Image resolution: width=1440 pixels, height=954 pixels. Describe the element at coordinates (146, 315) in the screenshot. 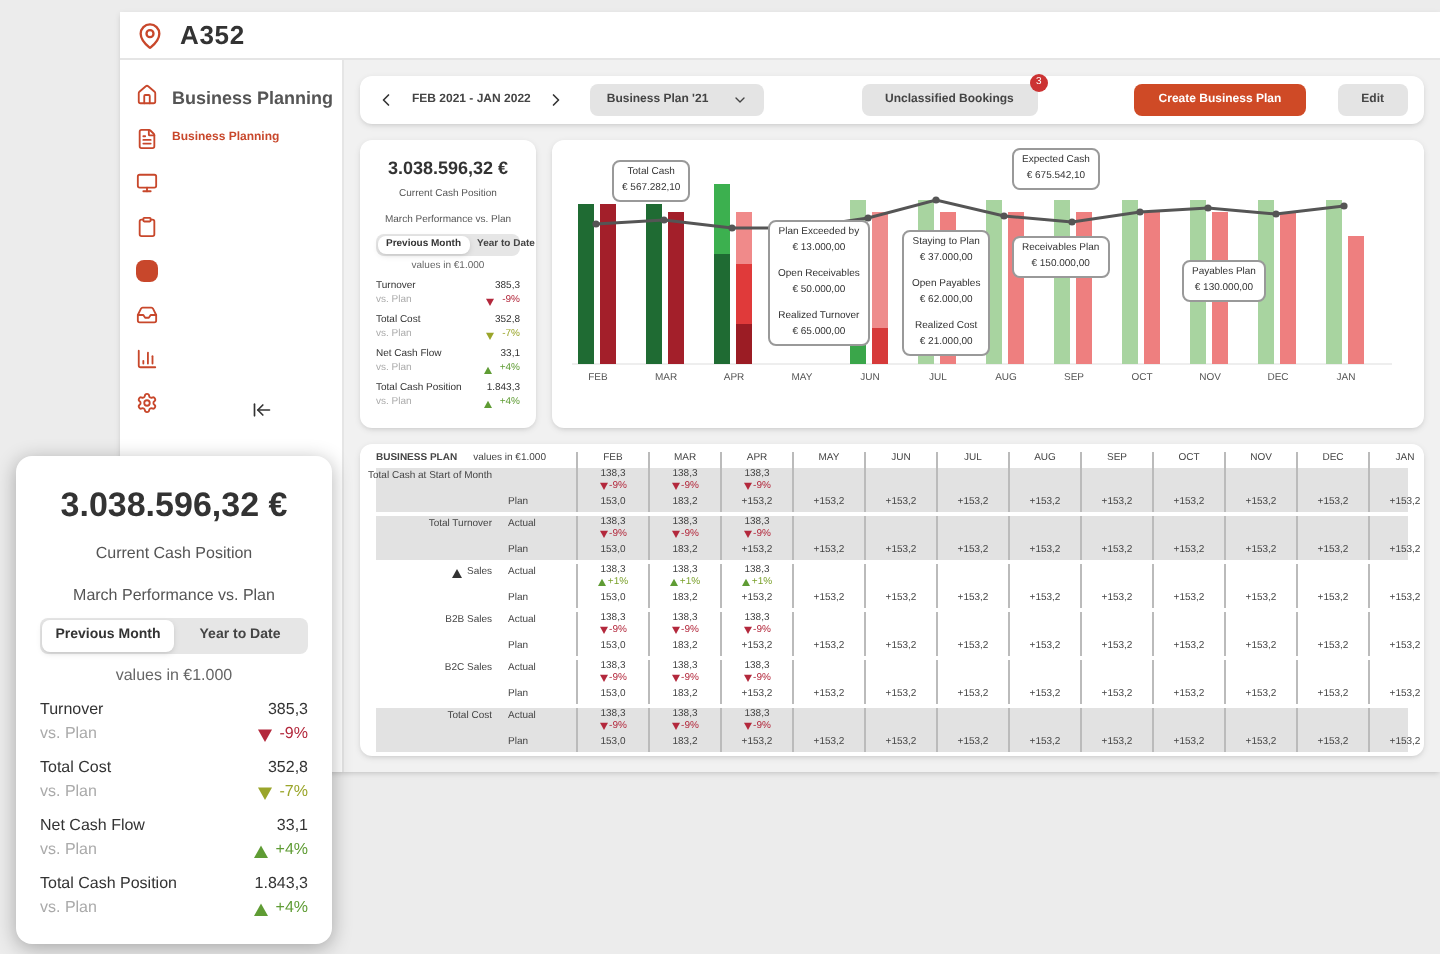

I see `inbox-icon` at that location.